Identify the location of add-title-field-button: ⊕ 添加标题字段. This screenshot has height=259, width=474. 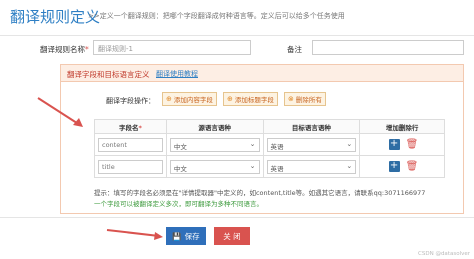
(250, 99).